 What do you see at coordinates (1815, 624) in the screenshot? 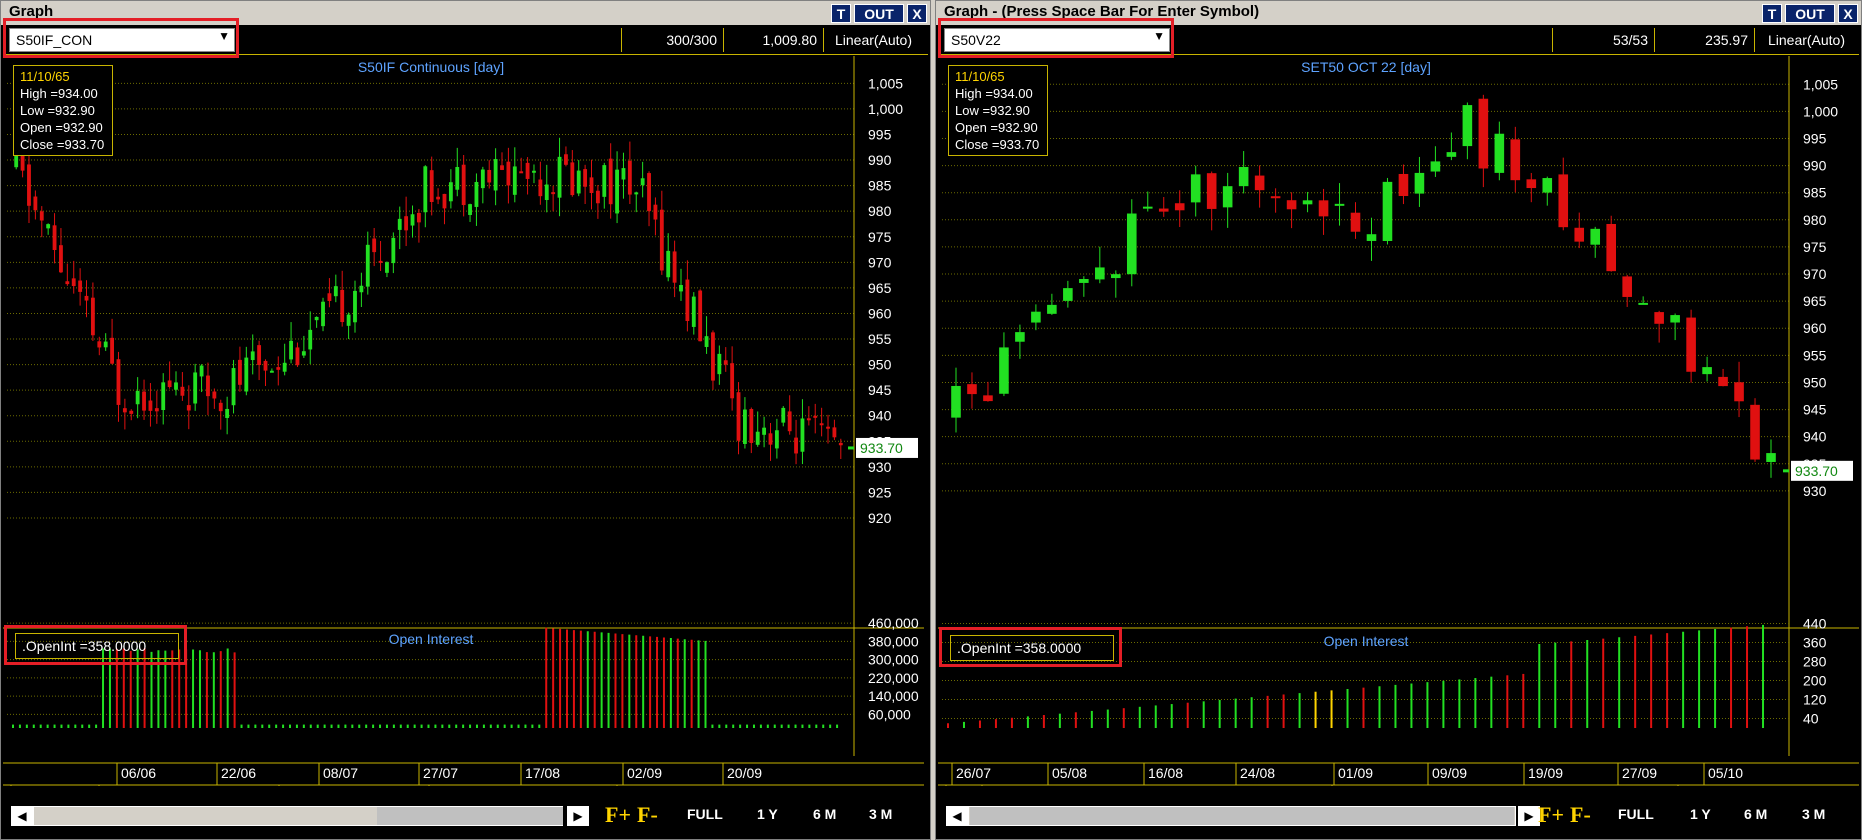
I see `oi-tick-label: 440` at bounding box center [1815, 624].